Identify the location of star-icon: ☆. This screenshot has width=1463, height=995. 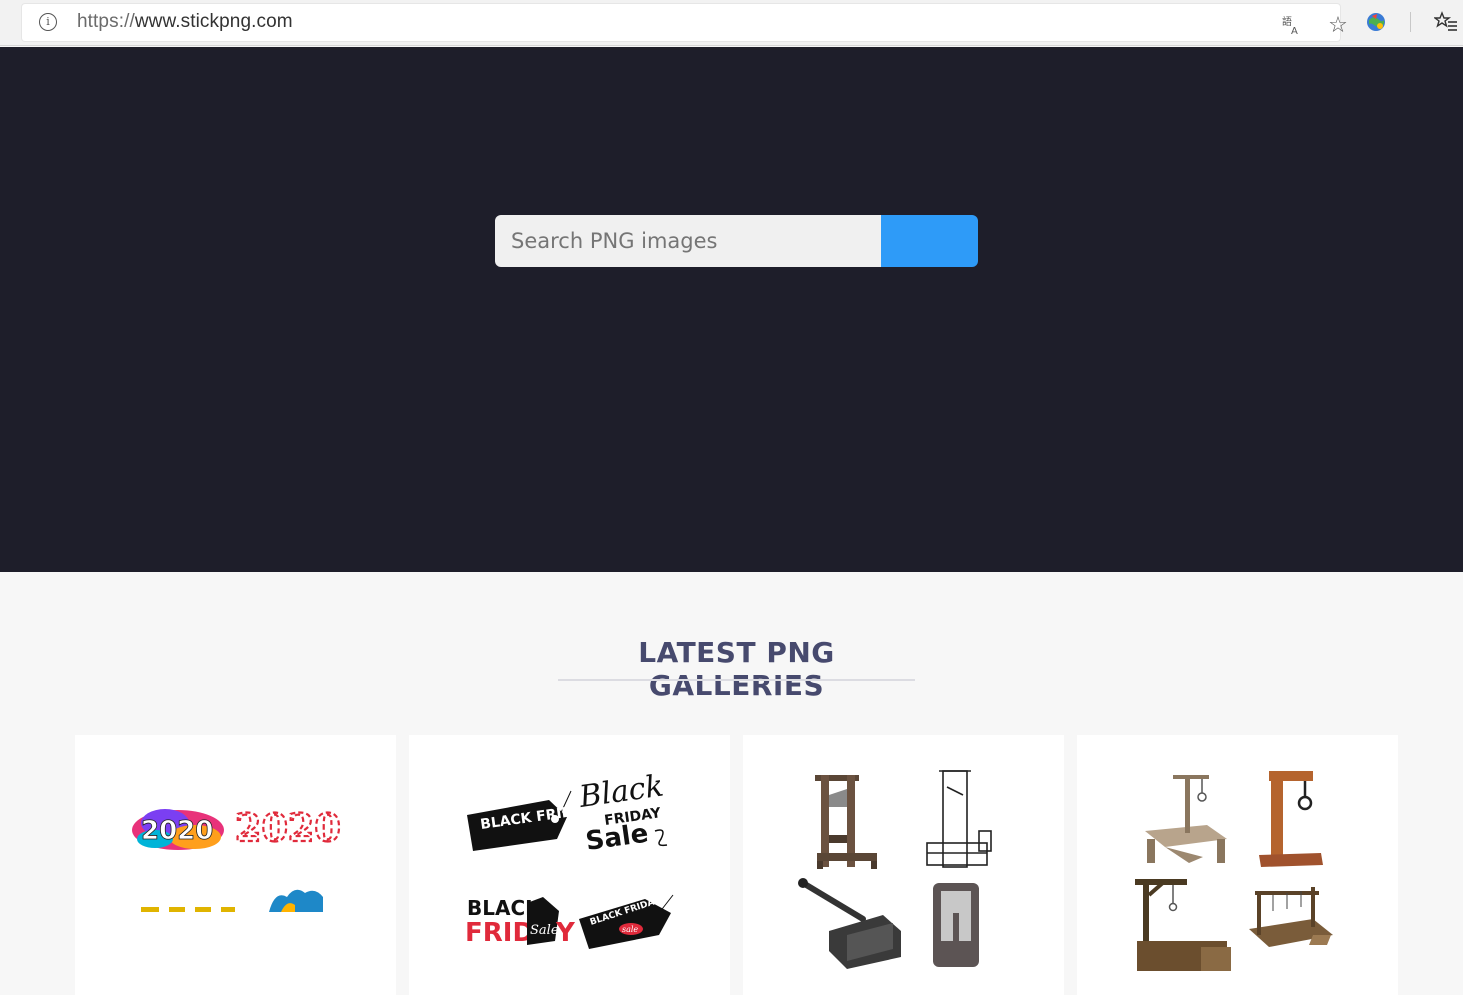
(1338, 26).